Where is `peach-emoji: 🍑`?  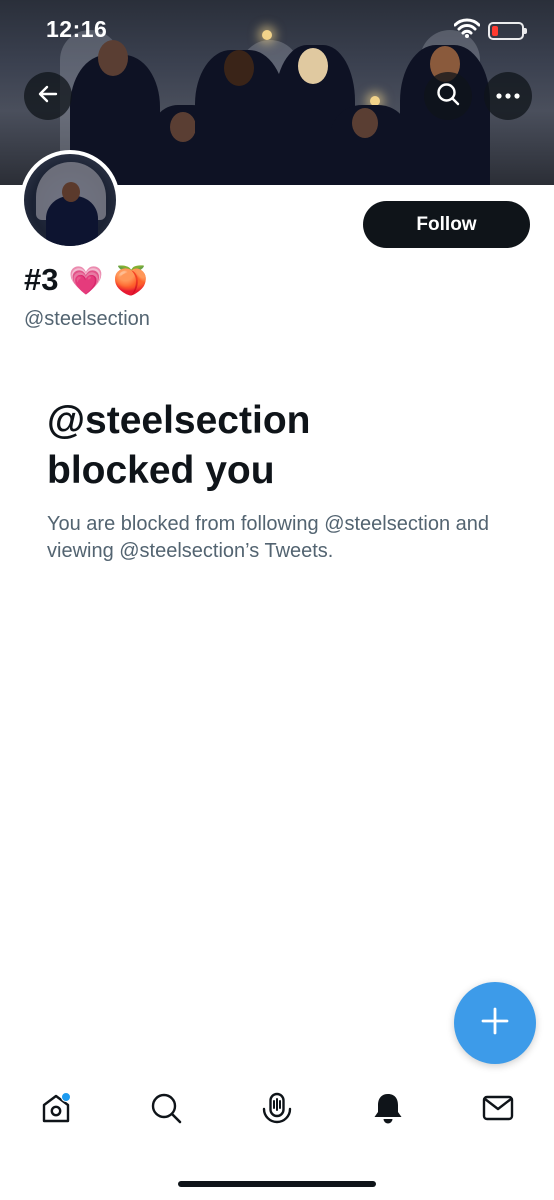 peach-emoji: 🍑 is located at coordinates (131, 280).